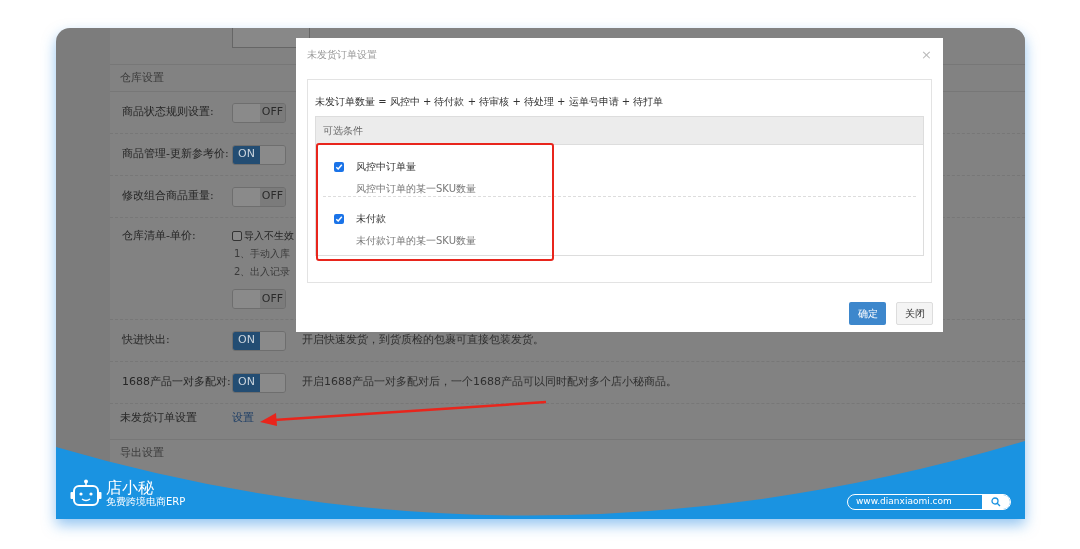 This screenshot has height=549, width=1080. Describe the element at coordinates (168, 112) in the screenshot. I see `setting-label: 商品状态规则设置:` at that location.